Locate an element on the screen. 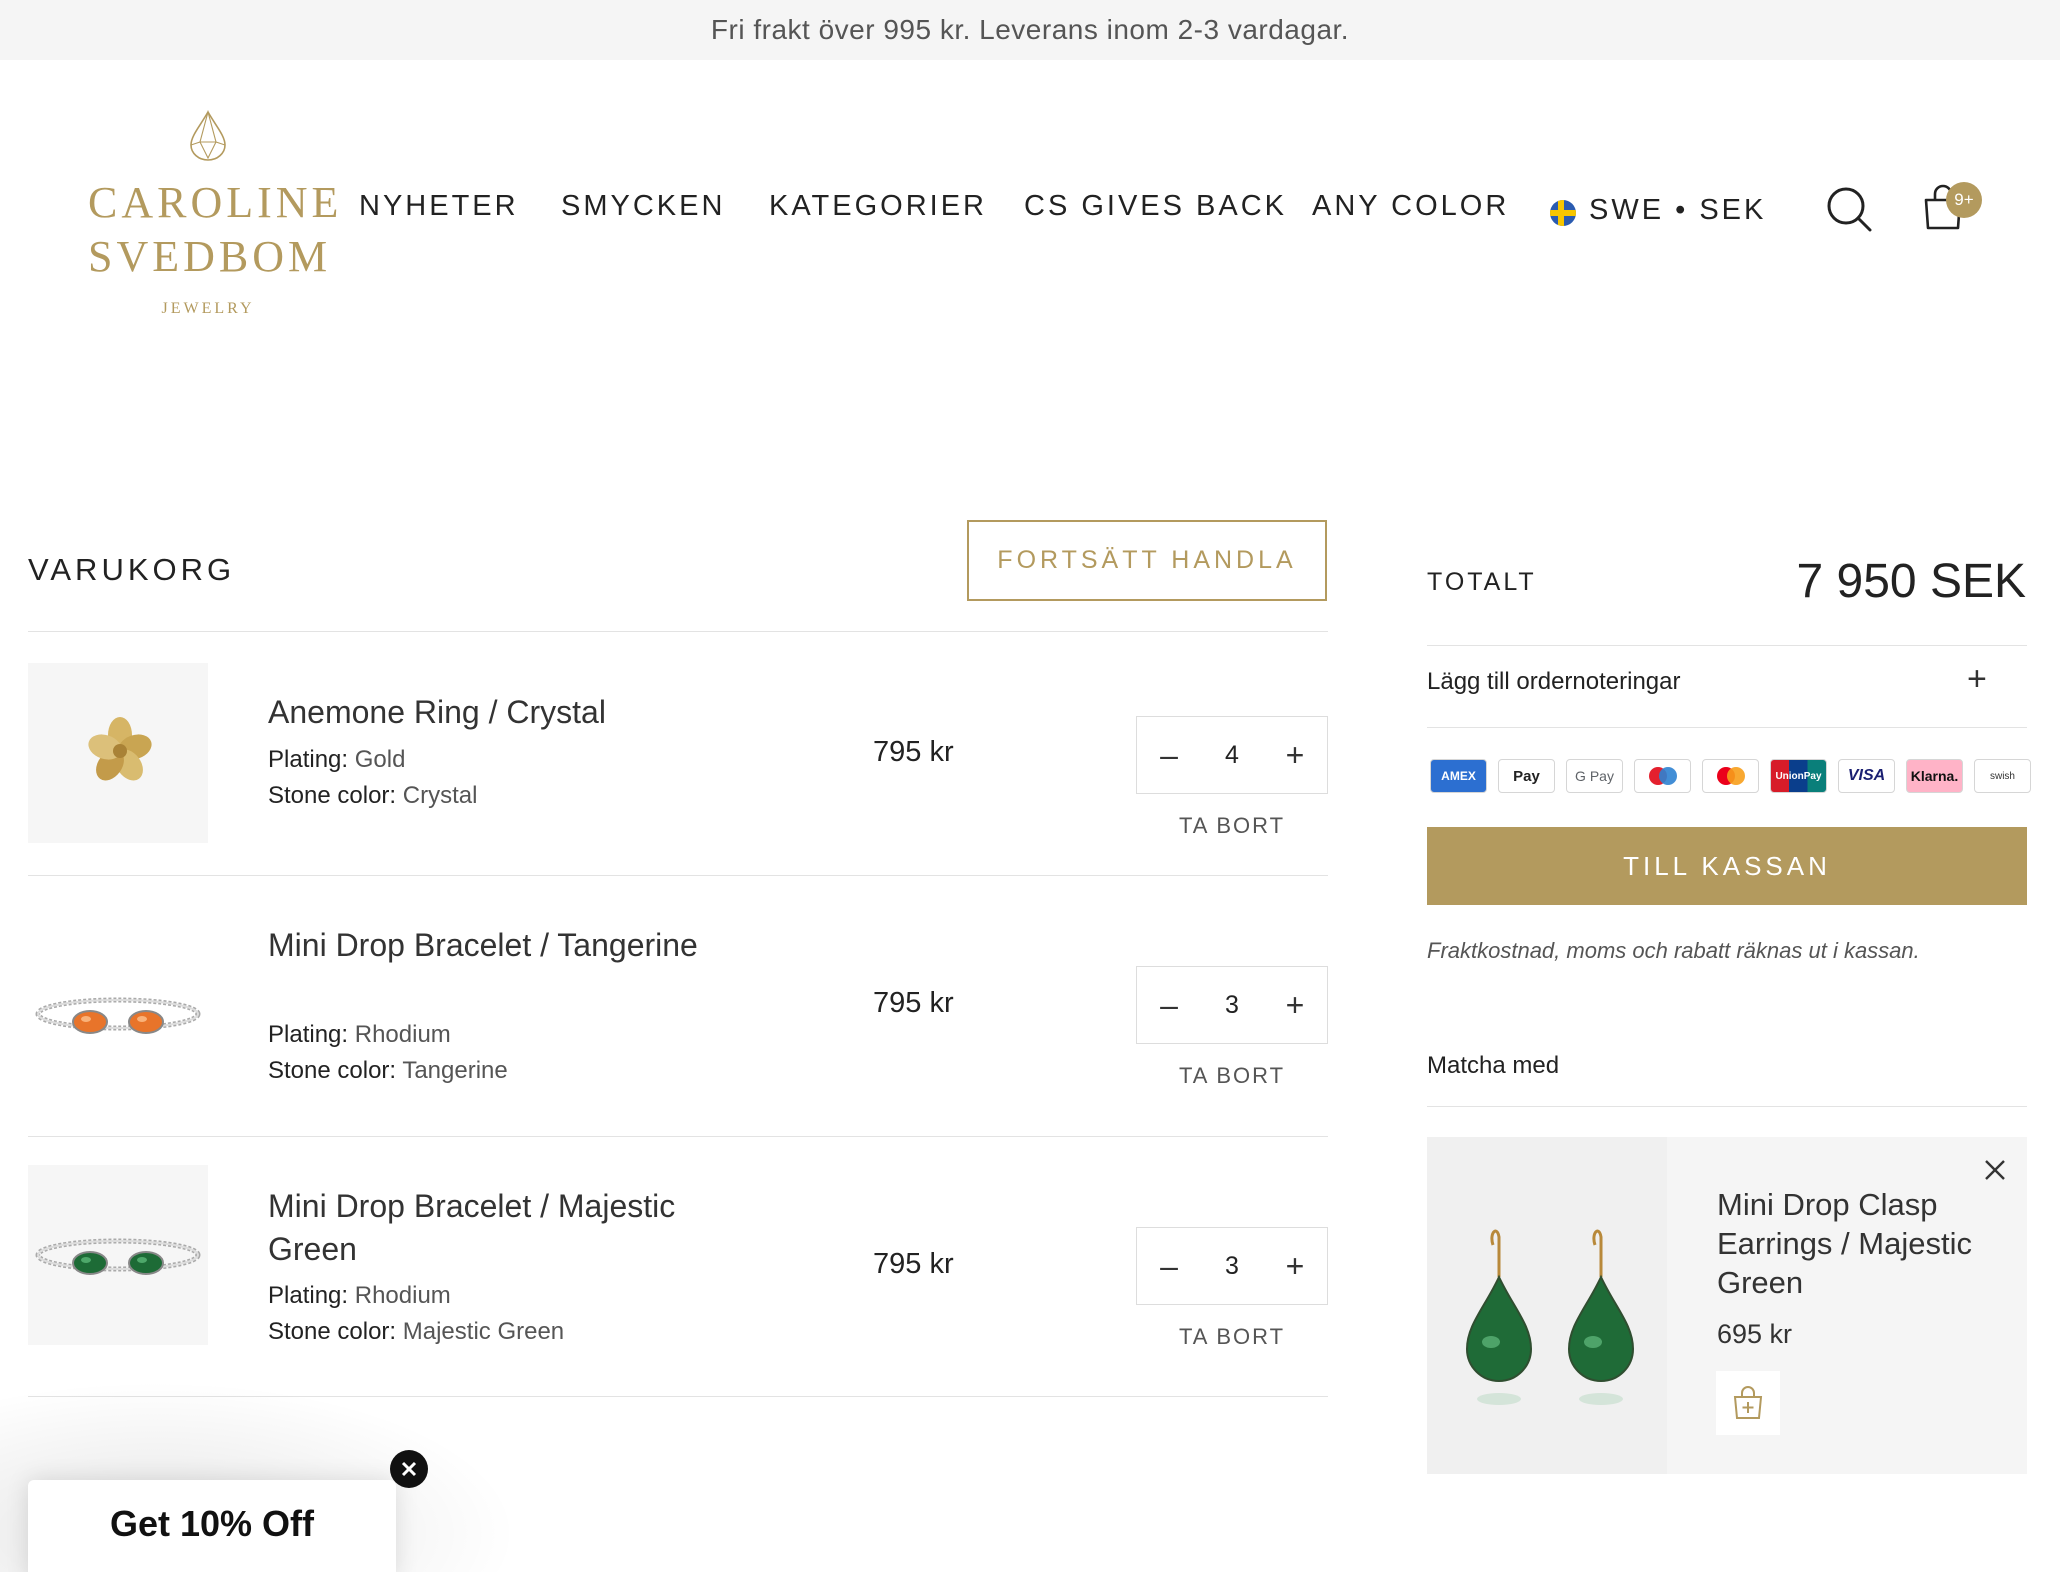 The image size is (2060, 1572). sweden-flag-icon is located at coordinates (1563, 213).